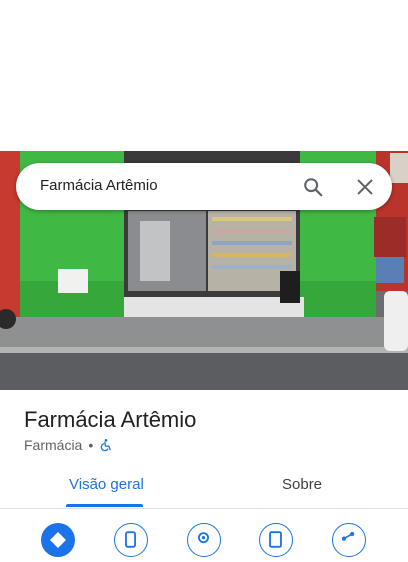  I want to click on location-button, so click(204, 540).